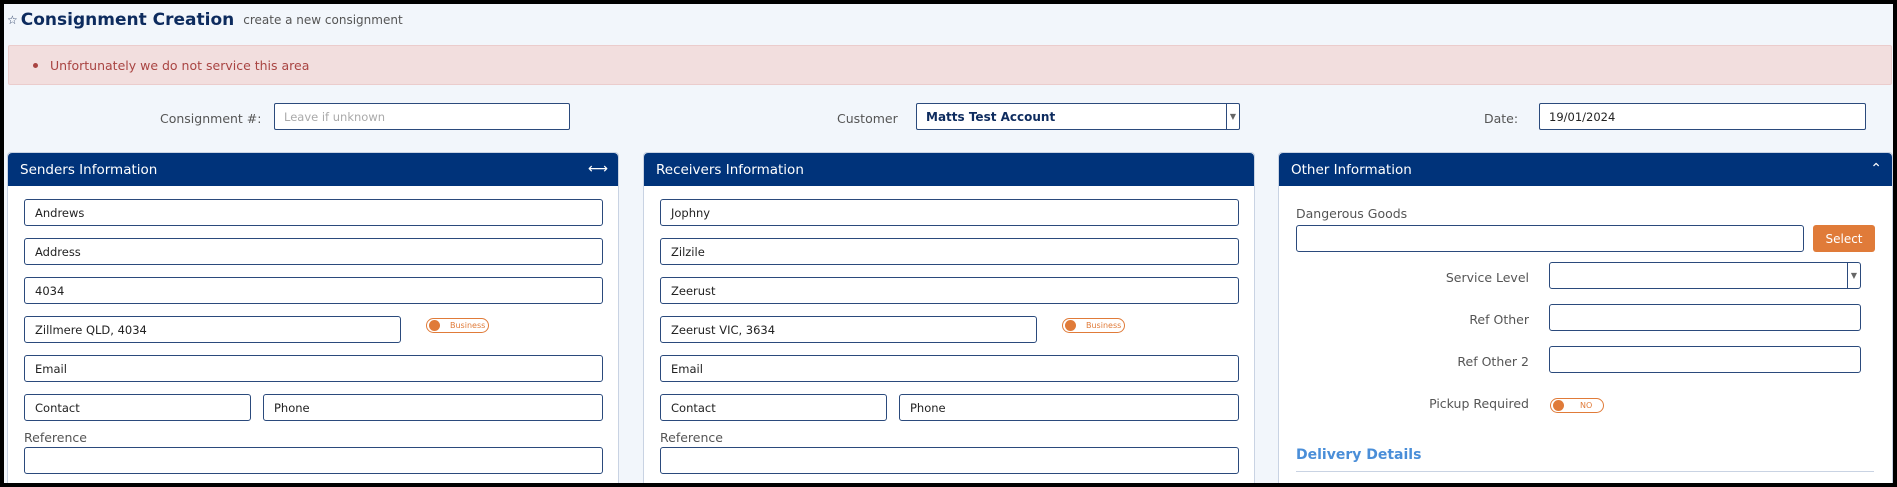 The height and width of the screenshot is (487, 1897). Describe the element at coordinates (212, 329) in the screenshot. I see `sender-suburb-field: Zillmere QLD, 4034` at that location.